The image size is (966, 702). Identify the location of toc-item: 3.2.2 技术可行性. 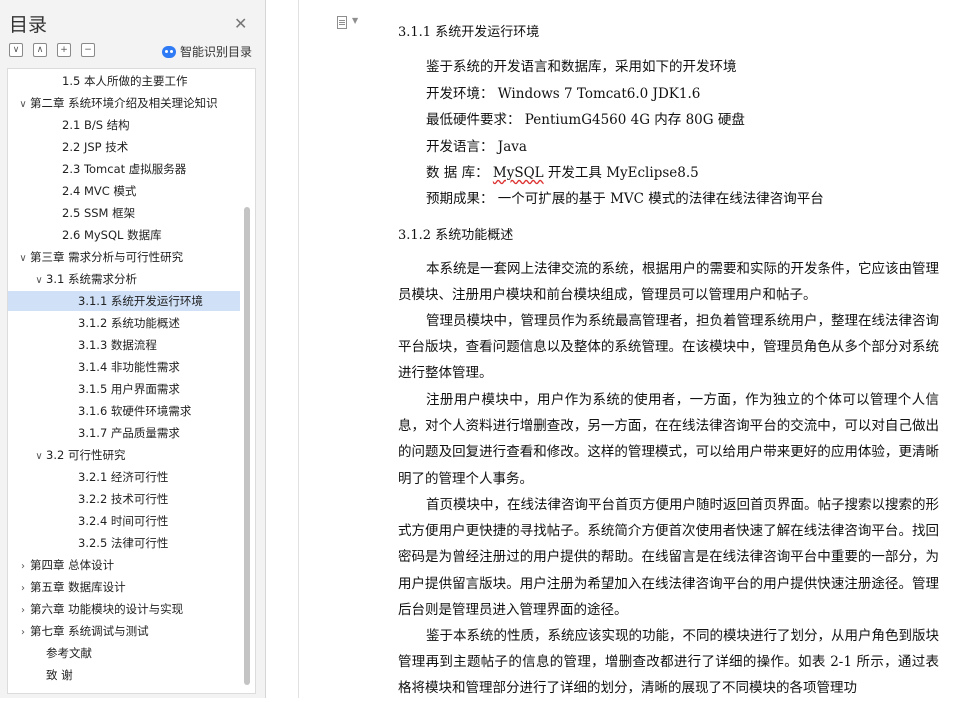
(124, 499).